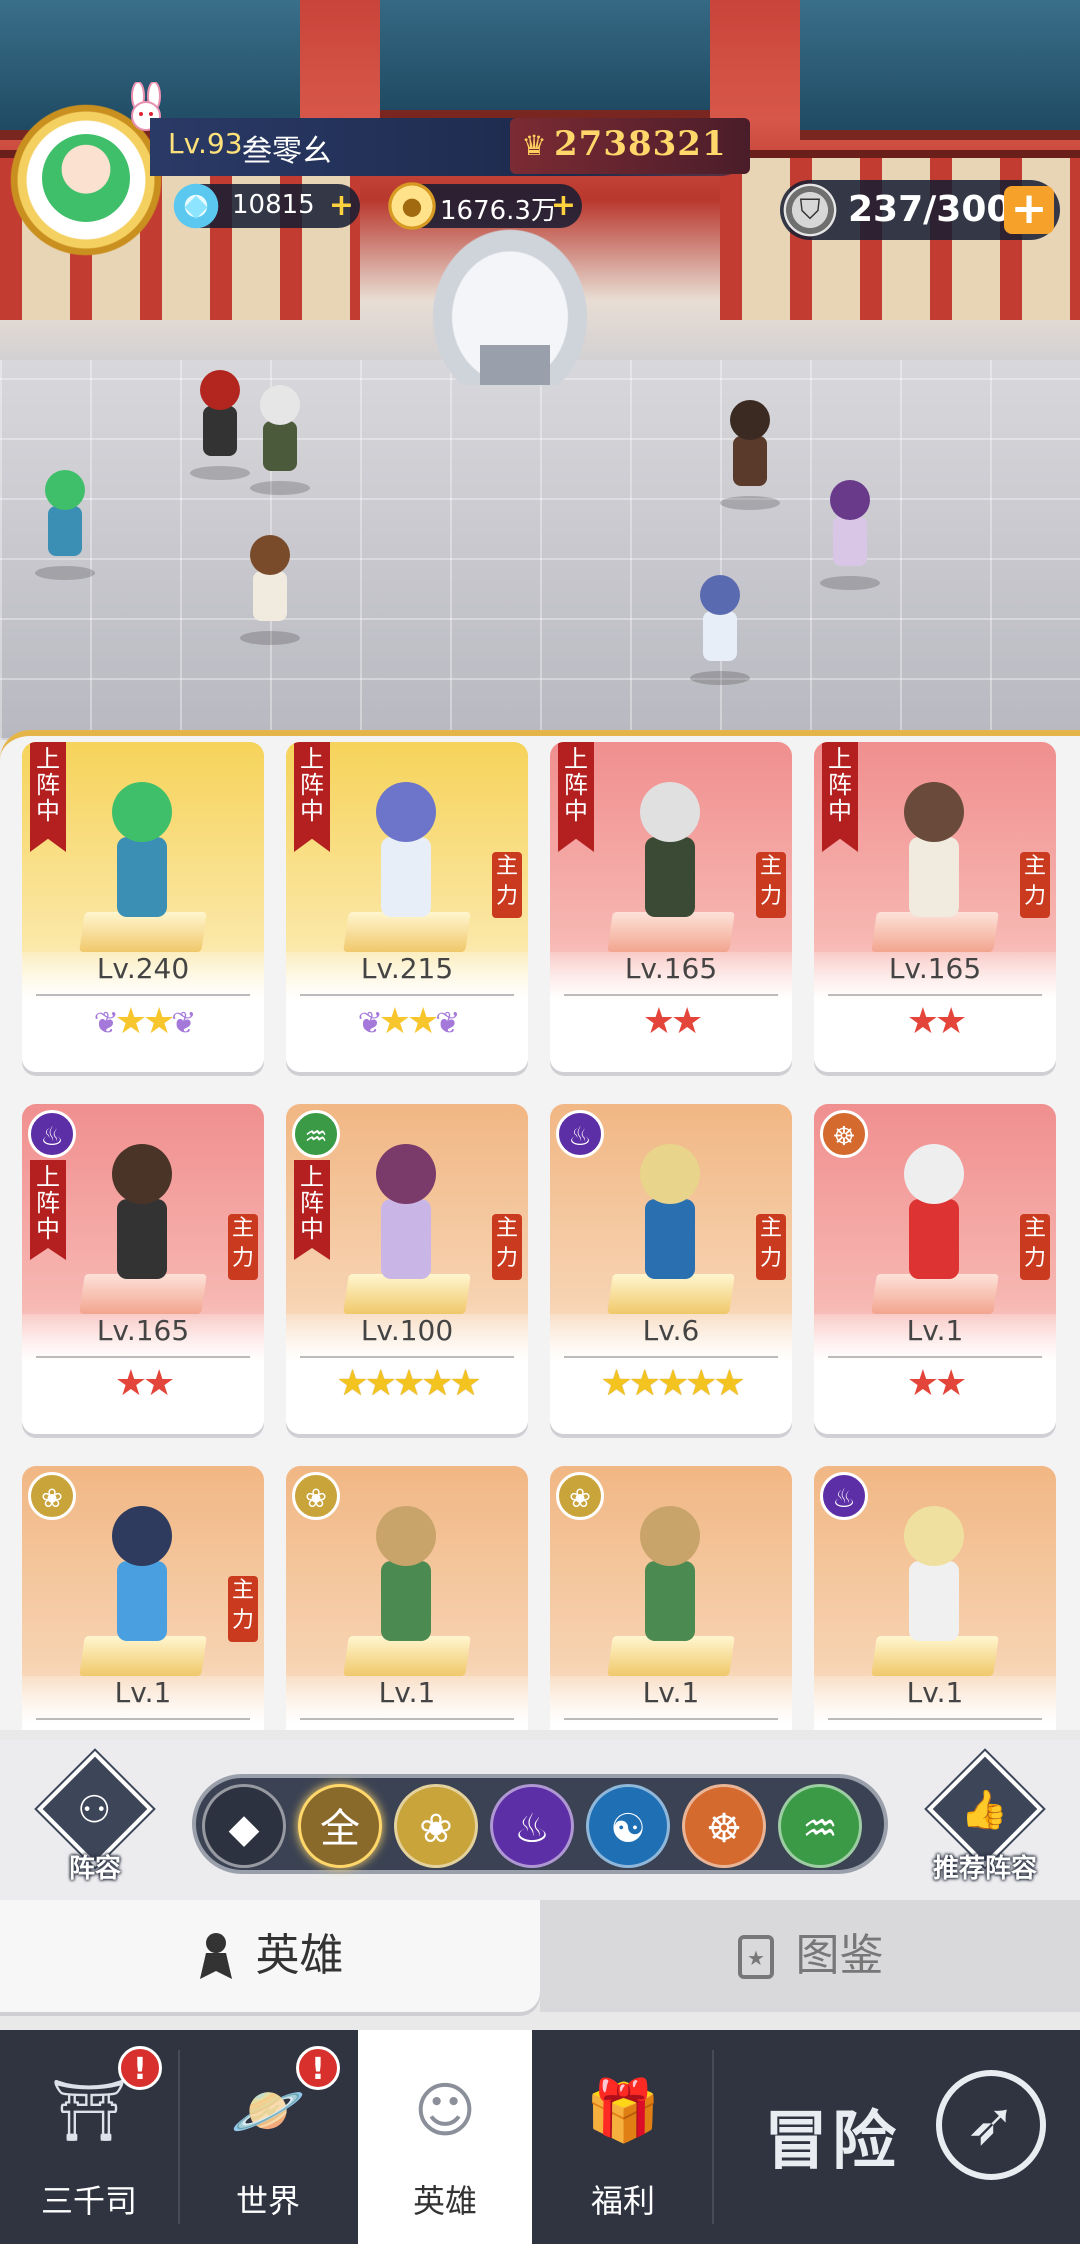  I want to click on stamina-counter: ⛉ 237/300 +, so click(920, 210).